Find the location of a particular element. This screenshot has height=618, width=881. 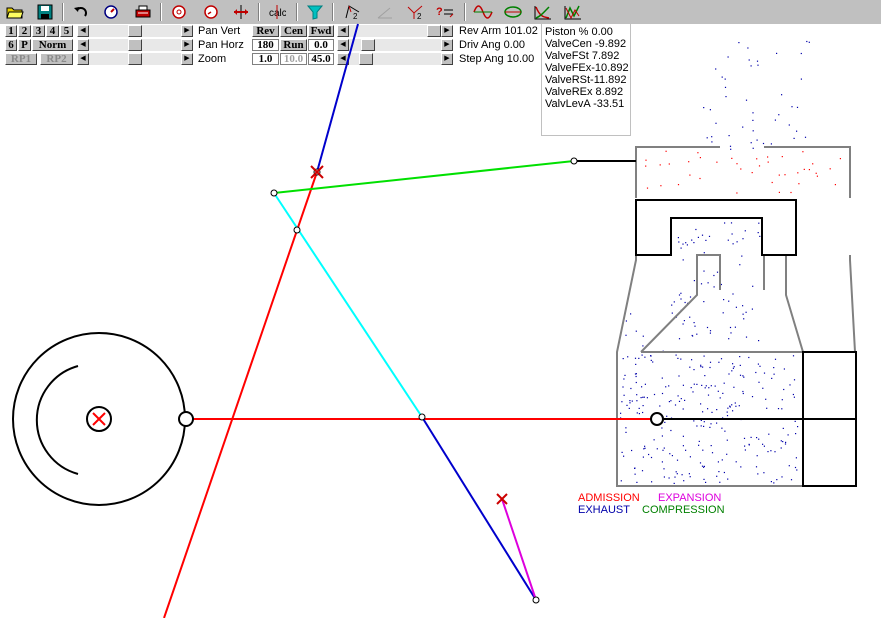

legend-admission: ADMISSION is located at coordinates (609, 498).